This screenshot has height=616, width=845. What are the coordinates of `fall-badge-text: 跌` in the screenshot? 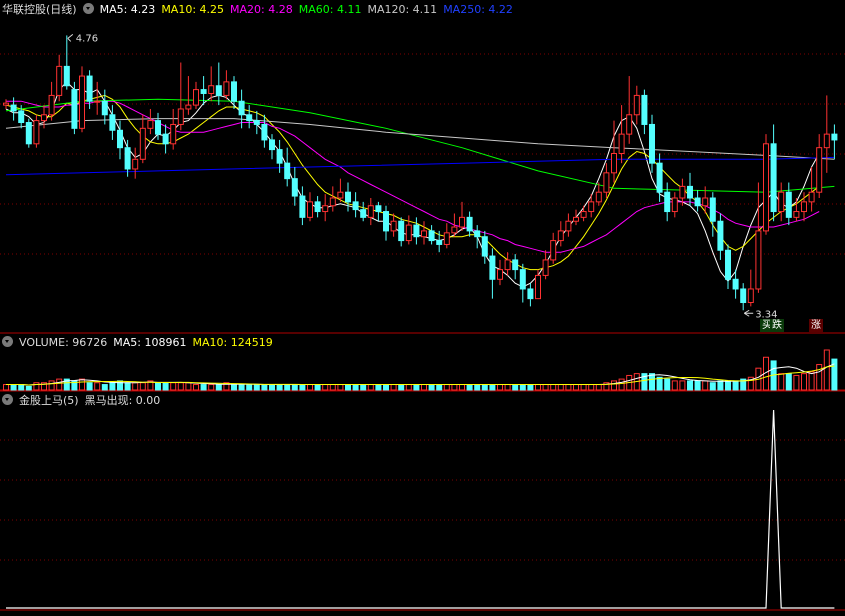 It's located at (777, 325).